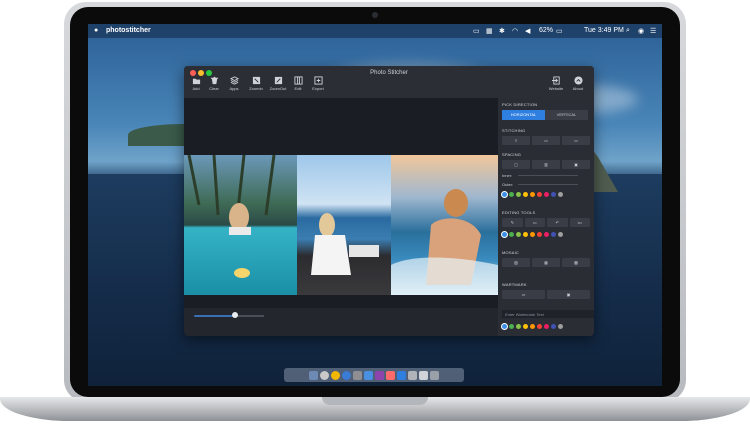  I want to click on laptop-notch, so click(375, 401).